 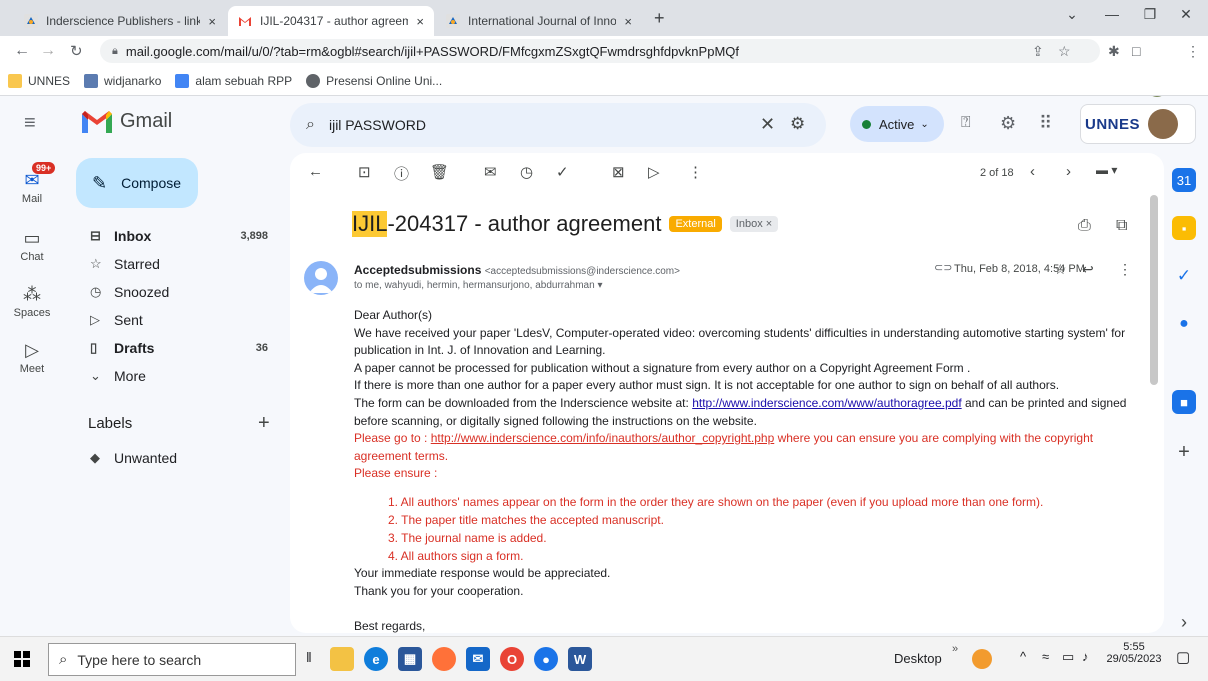 What do you see at coordinates (966, 123) in the screenshot?
I see `help-icon: ⍰` at bounding box center [966, 123].